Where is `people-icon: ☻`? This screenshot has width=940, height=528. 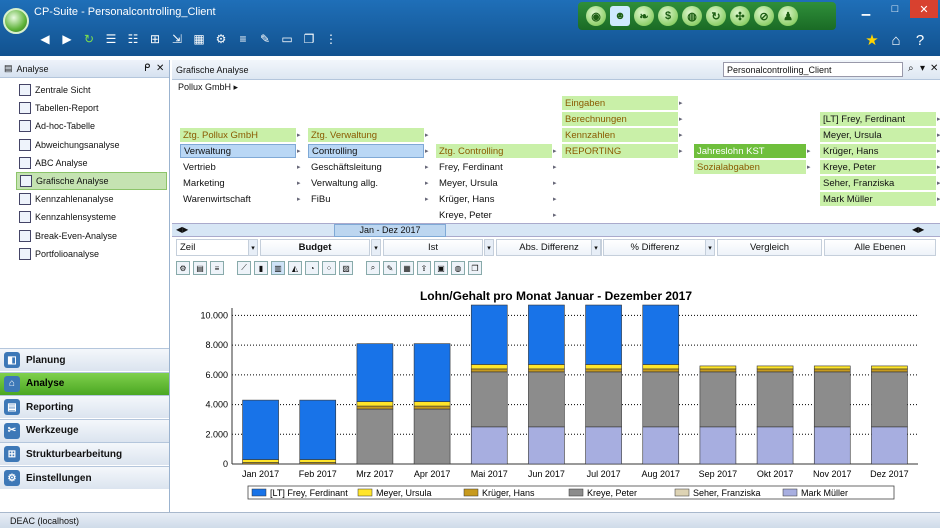 people-icon: ☻ is located at coordinates (620, 16).